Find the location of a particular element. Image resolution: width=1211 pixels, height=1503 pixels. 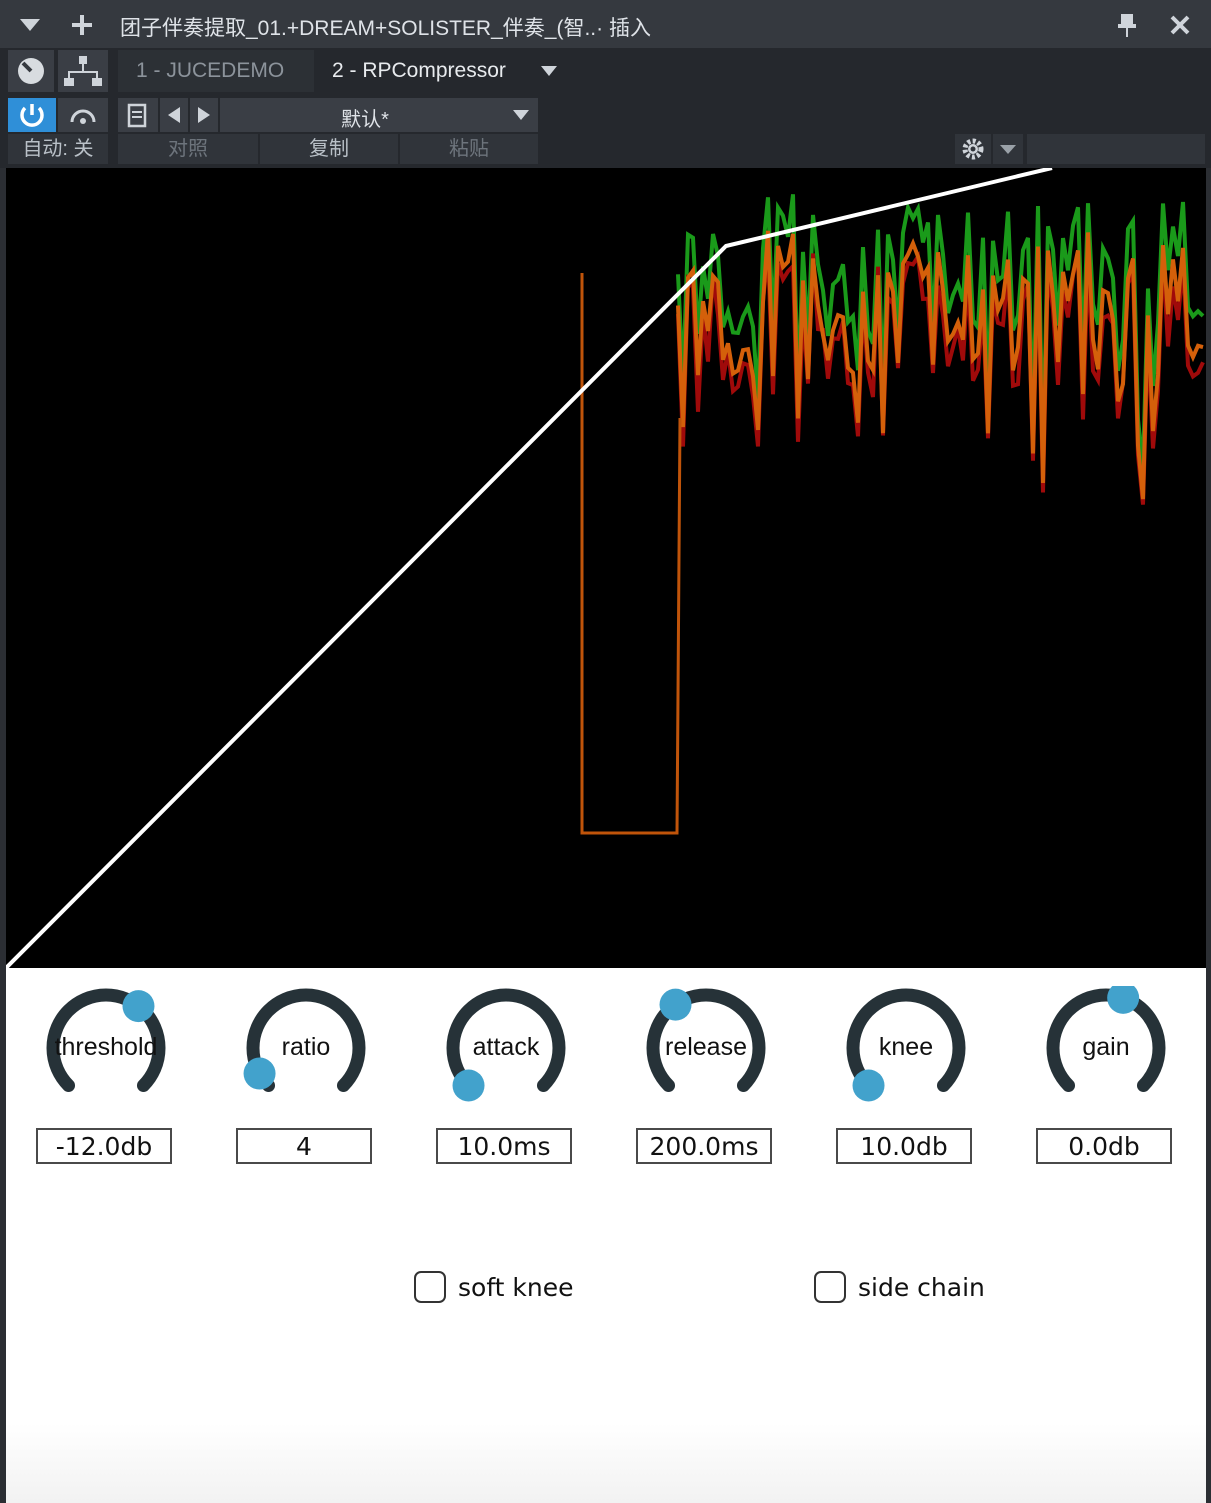

power-icon is located at coordinates (32, 115).